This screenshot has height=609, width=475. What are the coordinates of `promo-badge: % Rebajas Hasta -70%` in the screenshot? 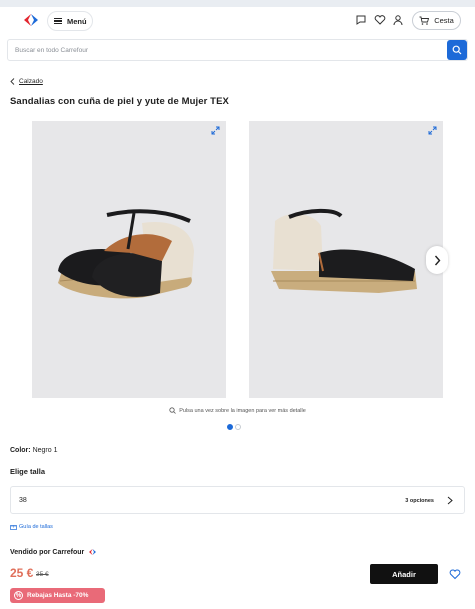 It's located at (57, 595).